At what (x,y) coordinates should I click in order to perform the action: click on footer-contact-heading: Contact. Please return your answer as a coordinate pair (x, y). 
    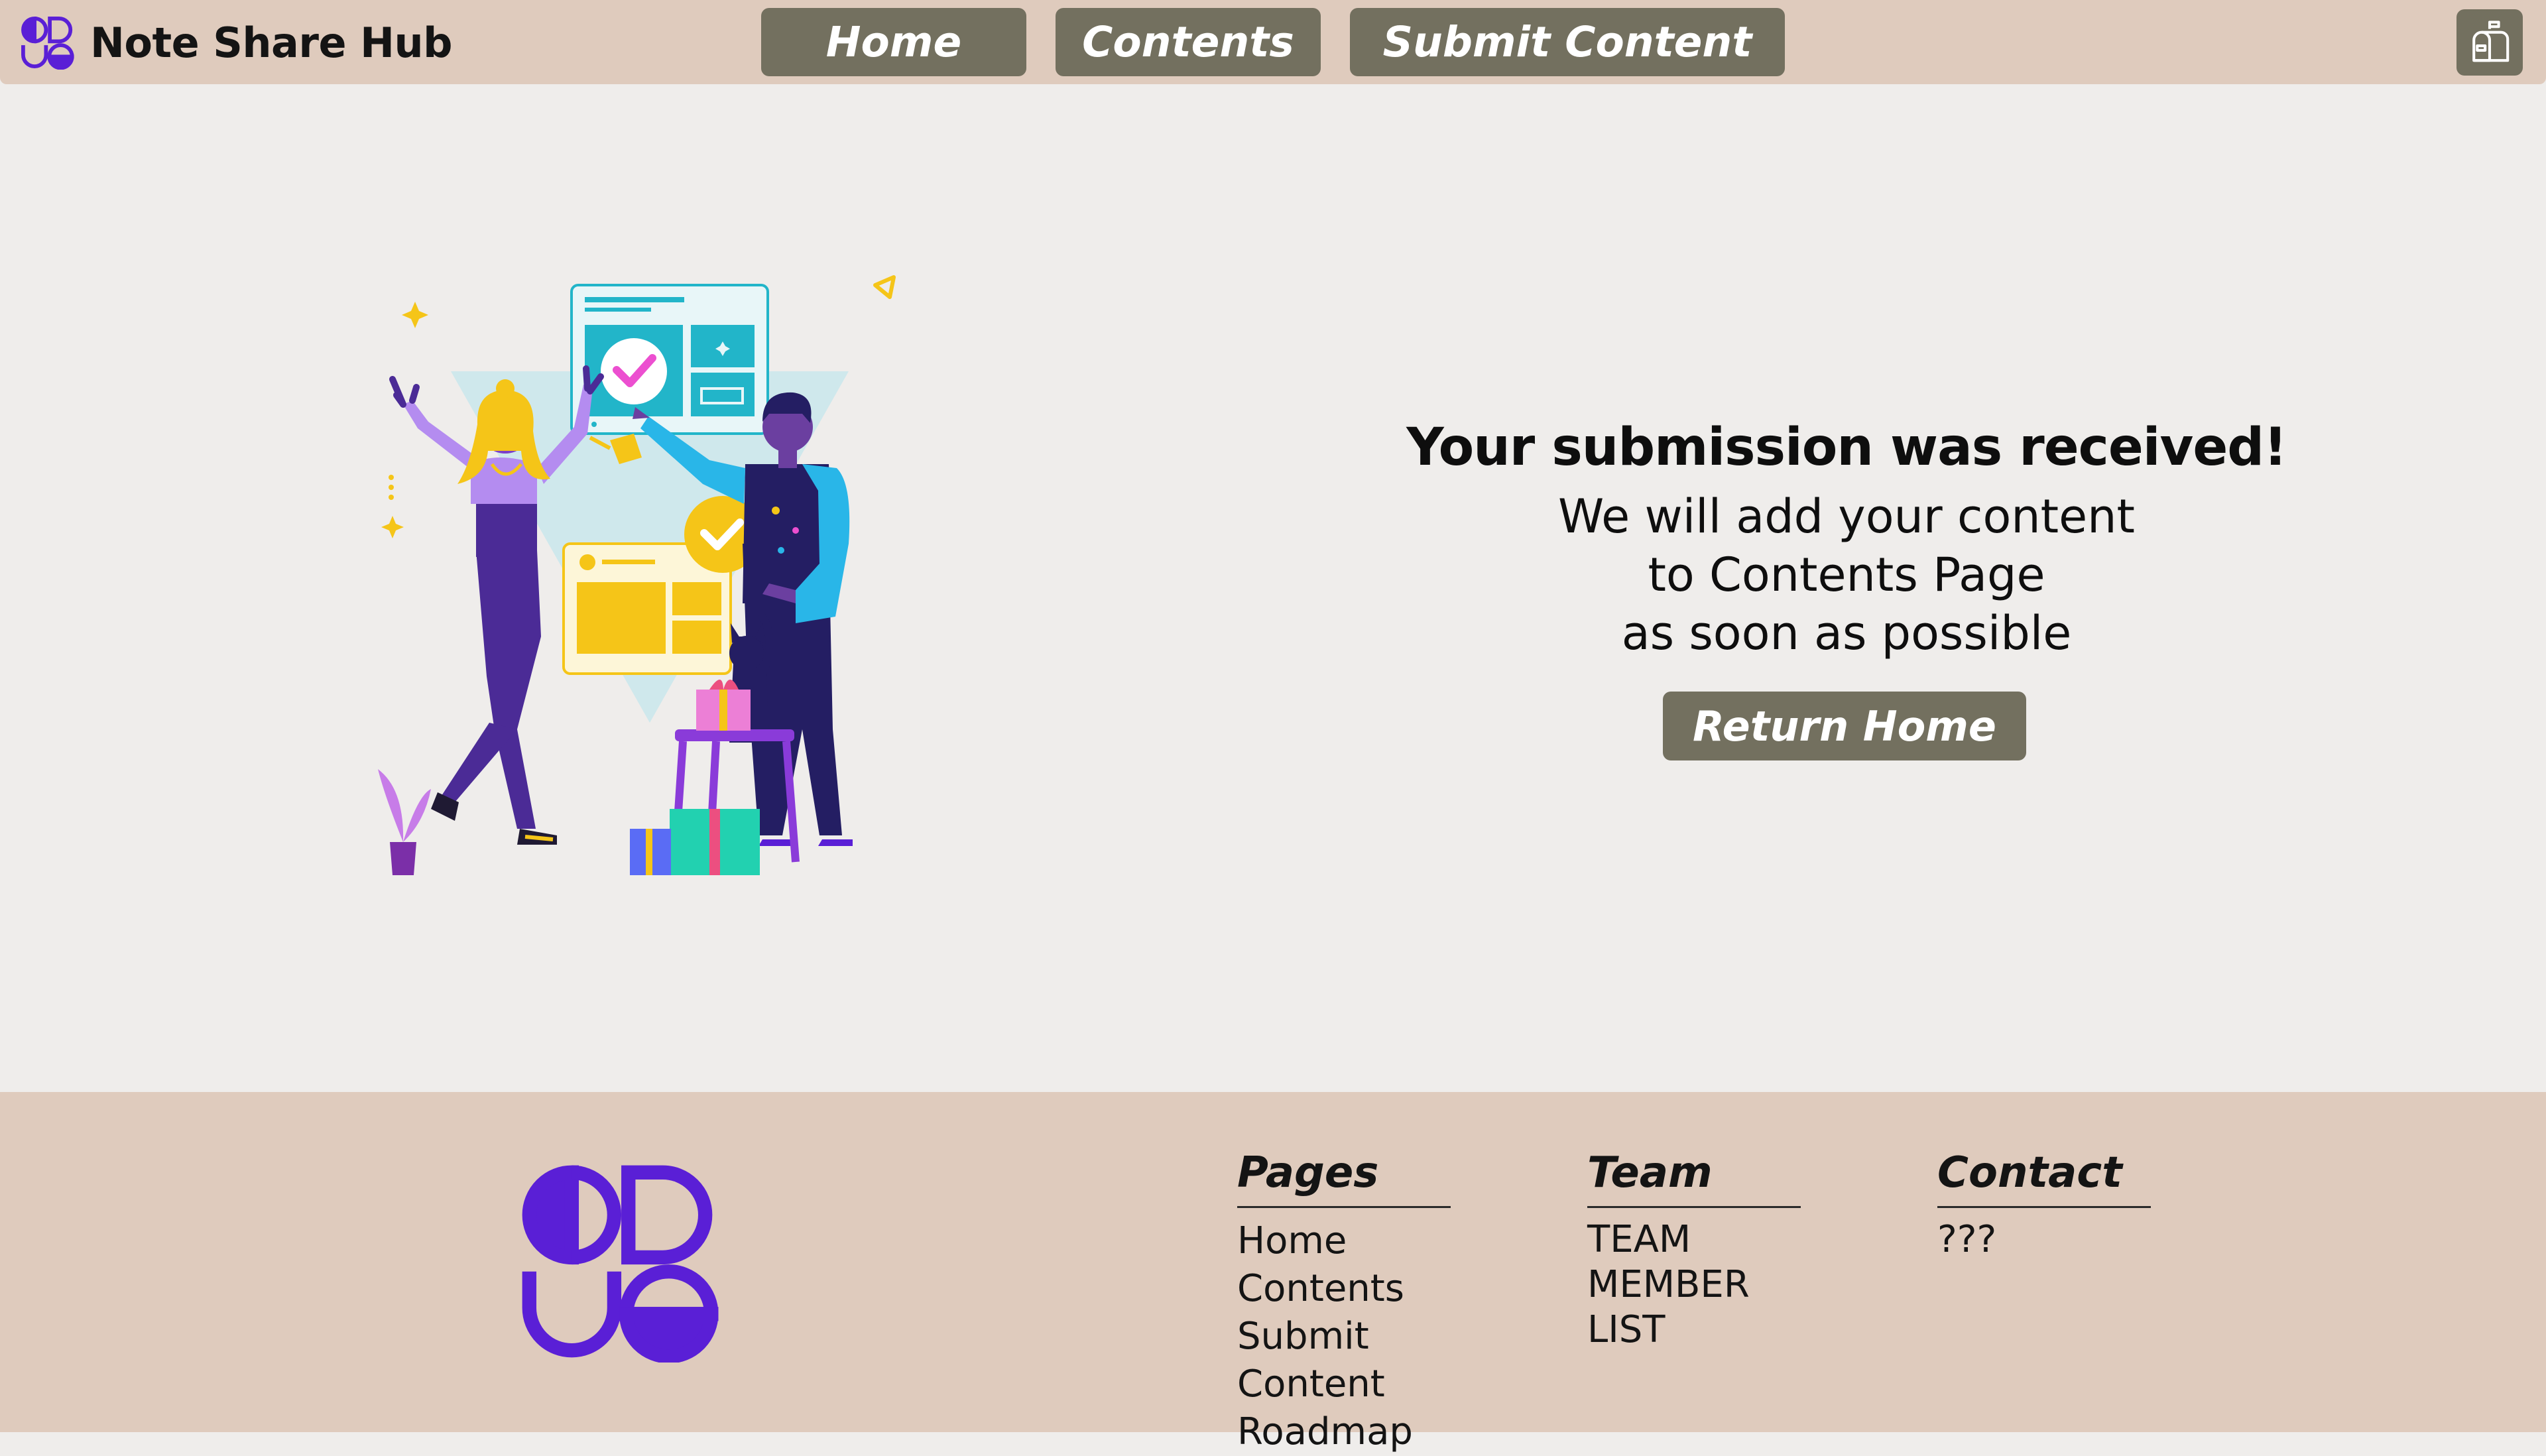
    Looking at the image, I should click on (2044, 1176).